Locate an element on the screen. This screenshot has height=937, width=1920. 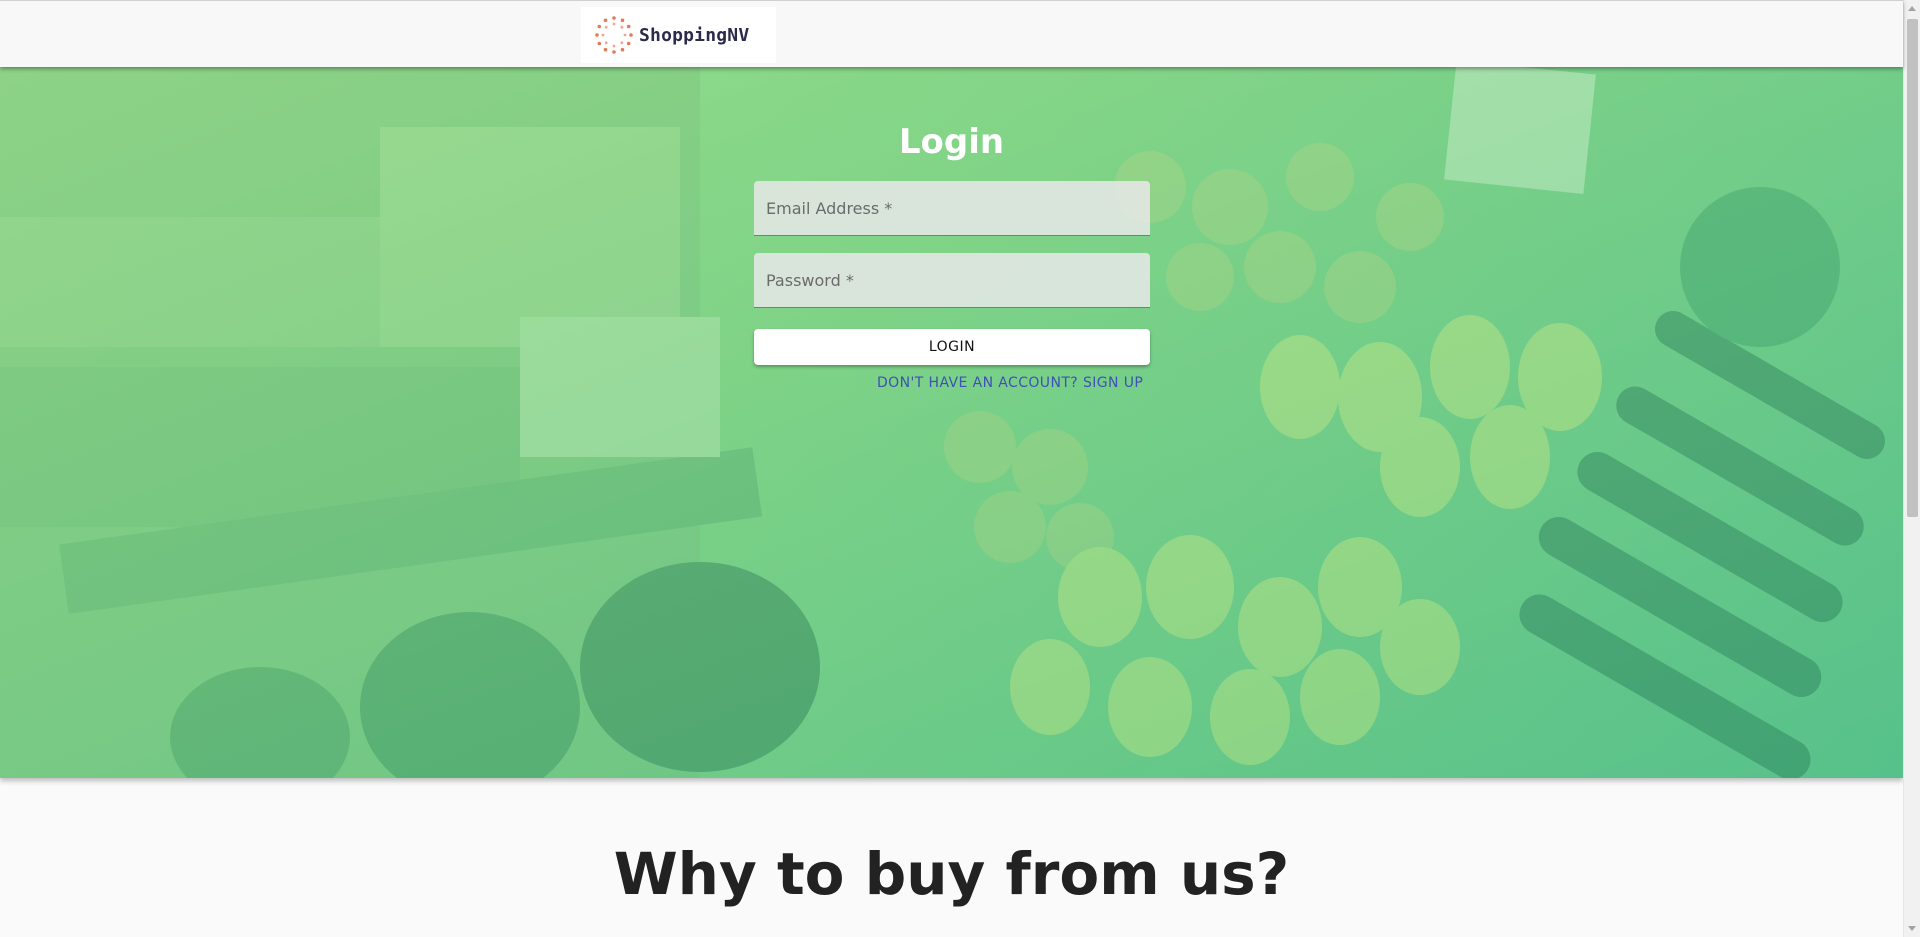
password-input is located at coordinates (952, 280).